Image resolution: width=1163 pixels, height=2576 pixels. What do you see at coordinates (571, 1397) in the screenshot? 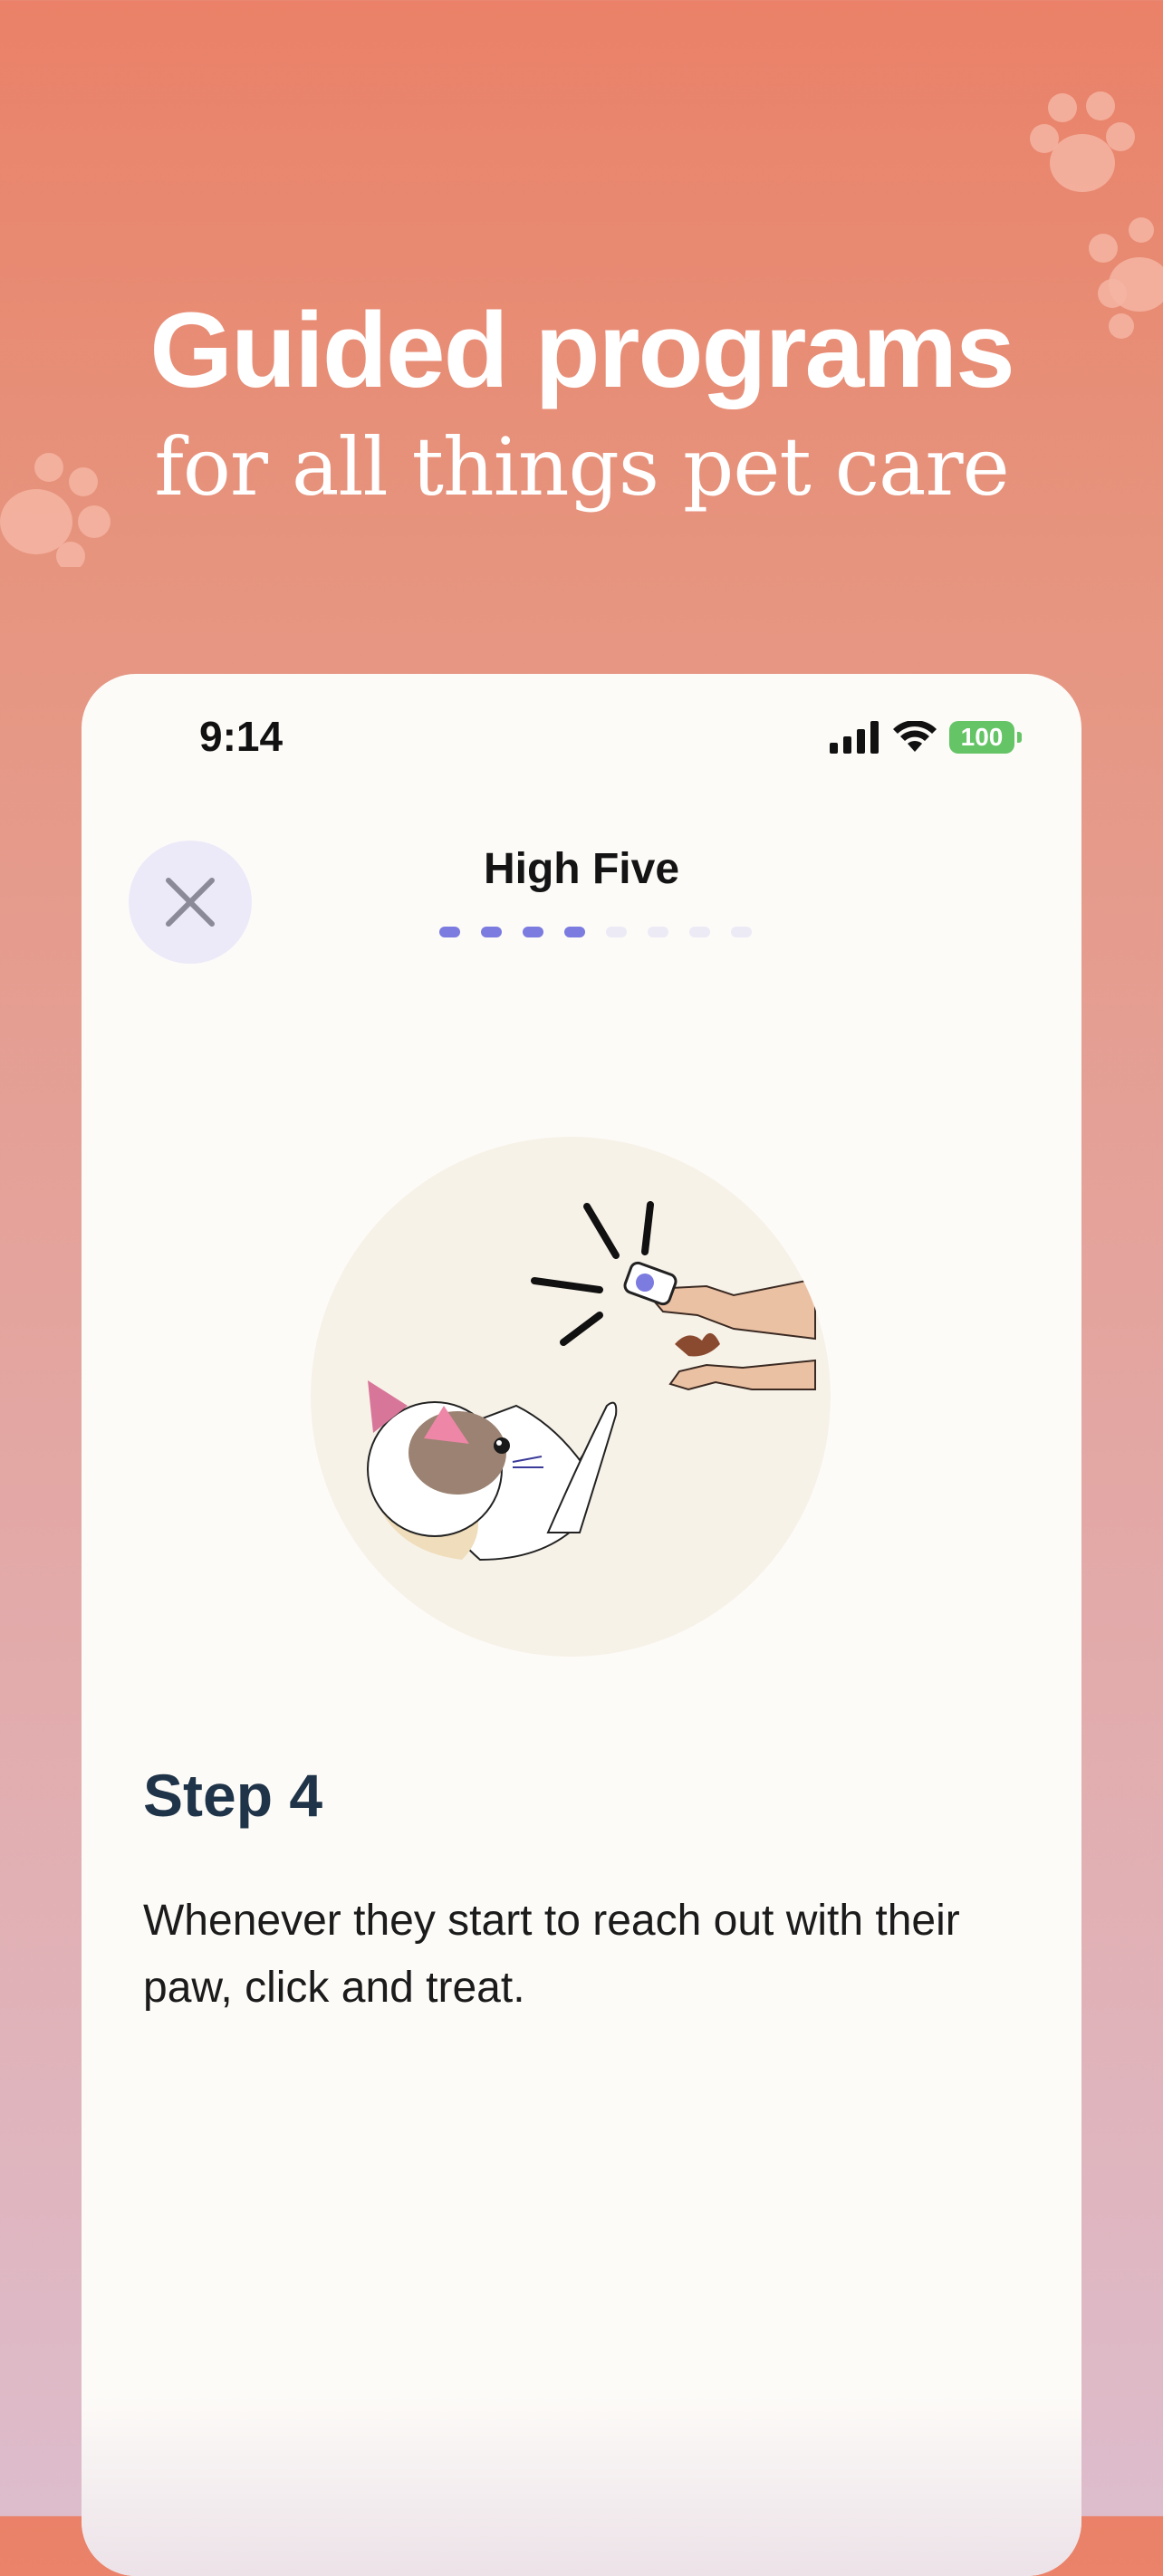
I see `high-five-illustration` at bounding box center [571, 1397].